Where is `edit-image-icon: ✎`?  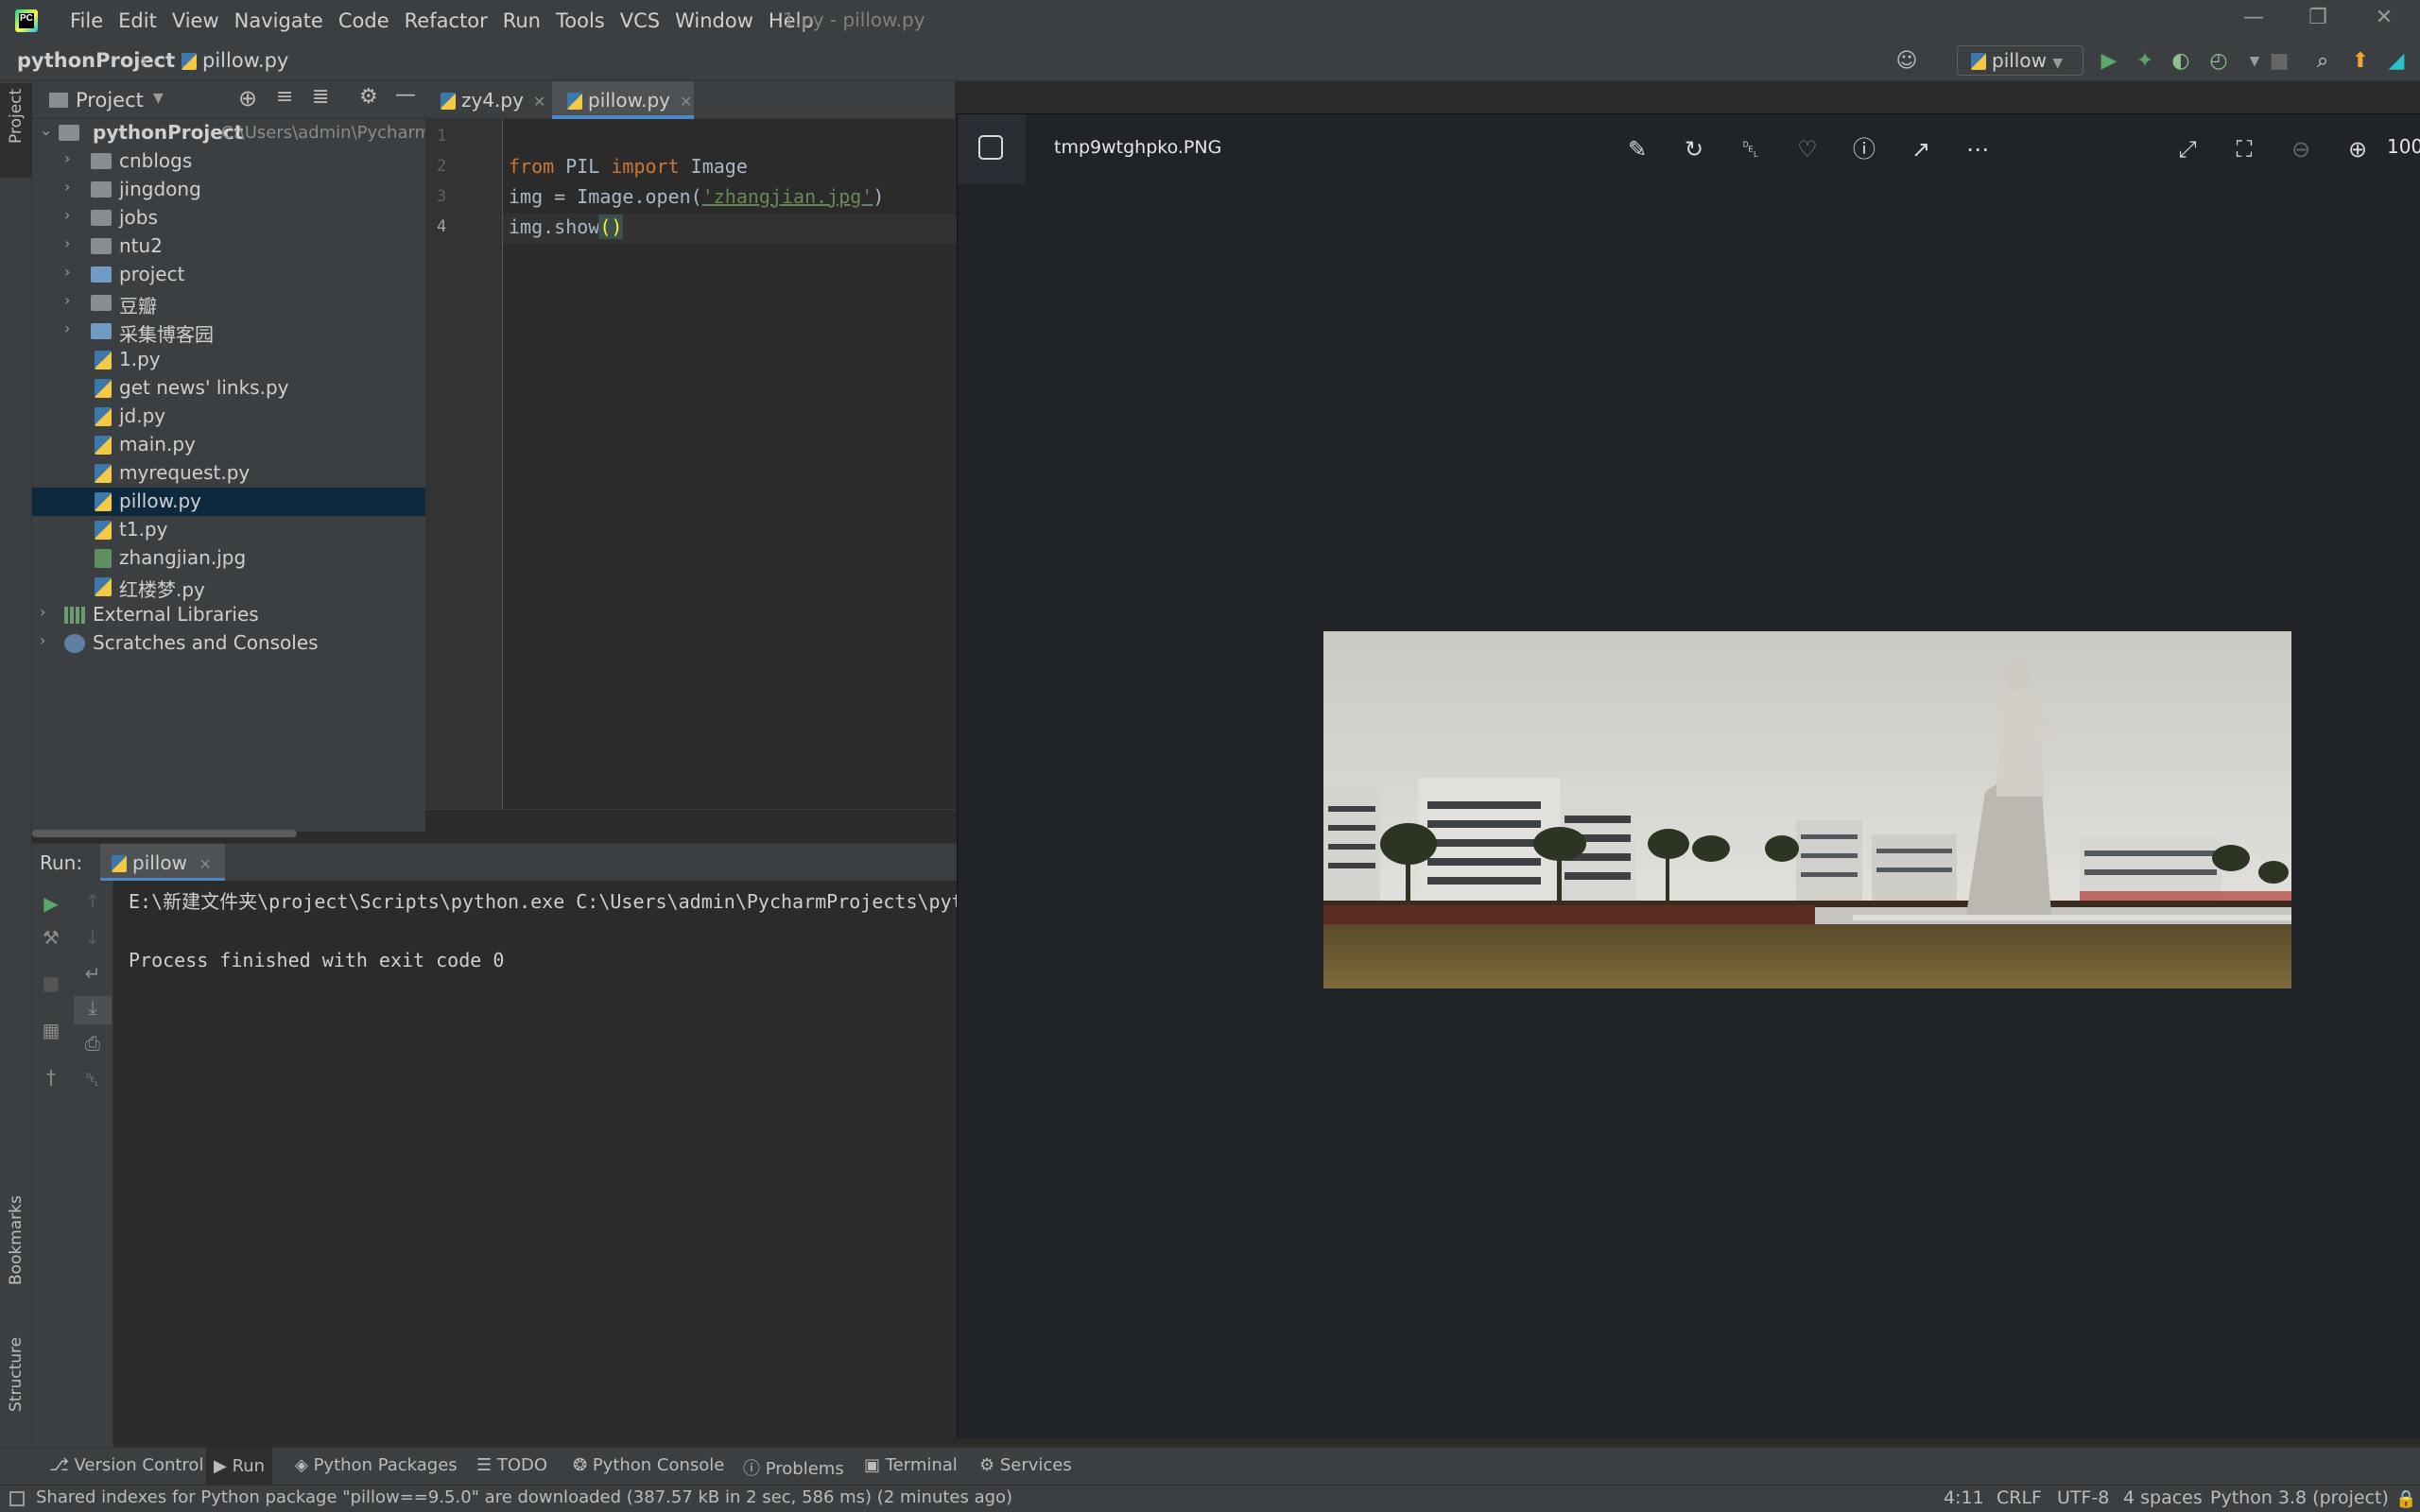 edit-image-icon: ✎ is located at coordinates (1637, 149).